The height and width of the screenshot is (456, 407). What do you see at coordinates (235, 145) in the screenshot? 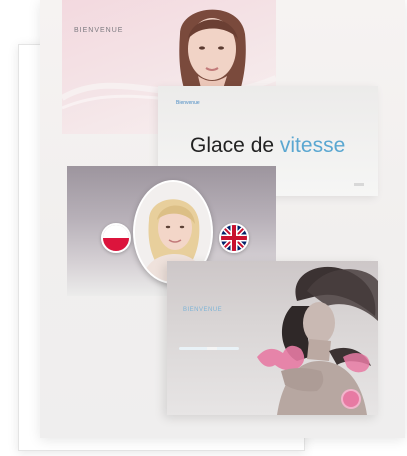
I see `headline-main-text: Glace de` at bounding box center [235, 145].